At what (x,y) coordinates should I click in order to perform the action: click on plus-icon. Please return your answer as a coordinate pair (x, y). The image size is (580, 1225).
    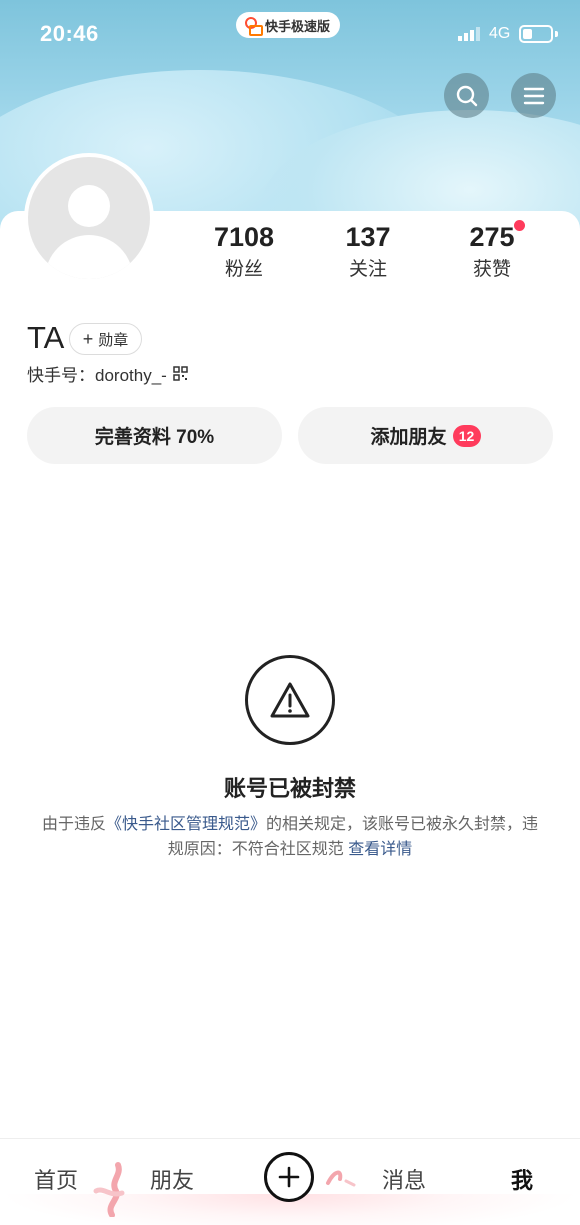
    Looking at the image, I should click on (289, 1177).